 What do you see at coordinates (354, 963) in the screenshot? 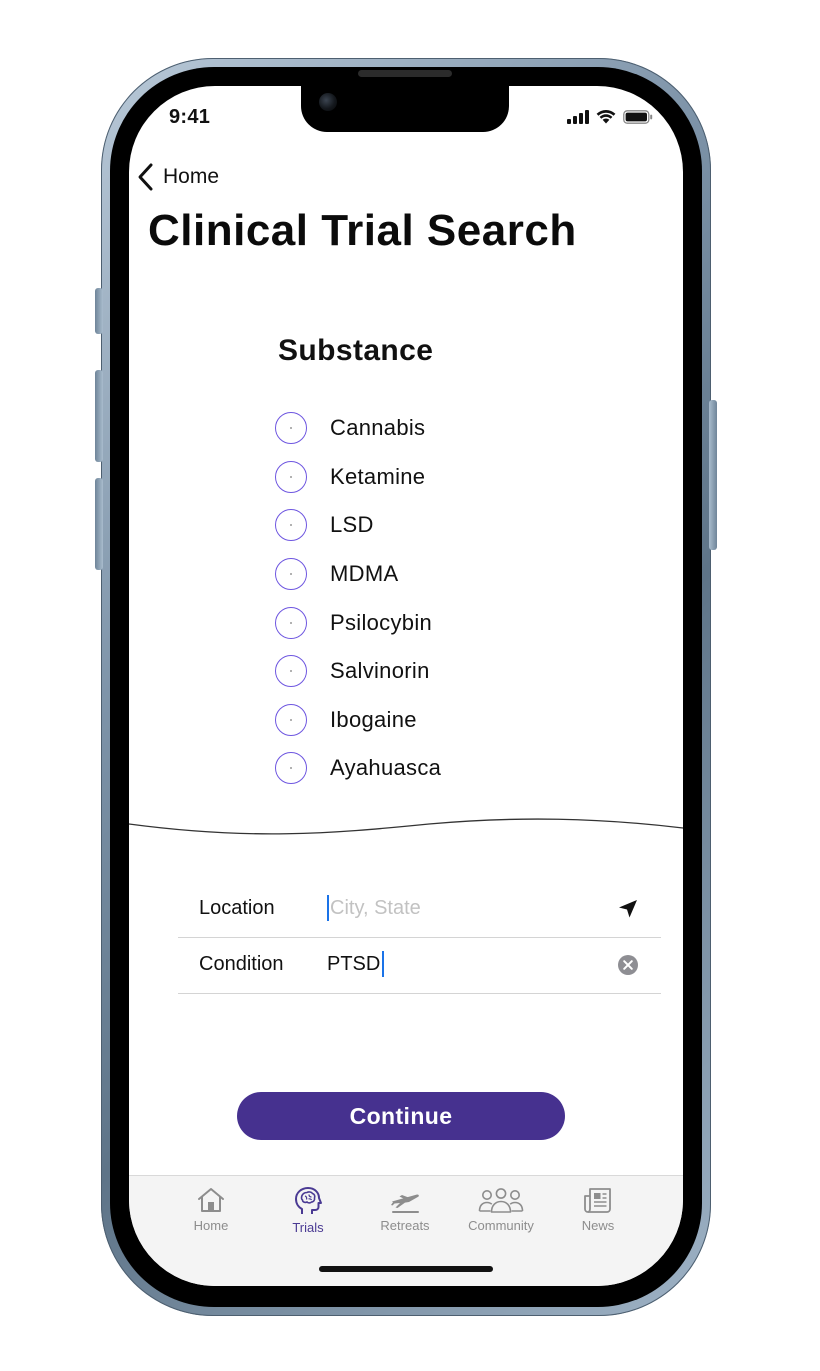
I see `condition-value: PTSD` at bounding box center [354, 963].